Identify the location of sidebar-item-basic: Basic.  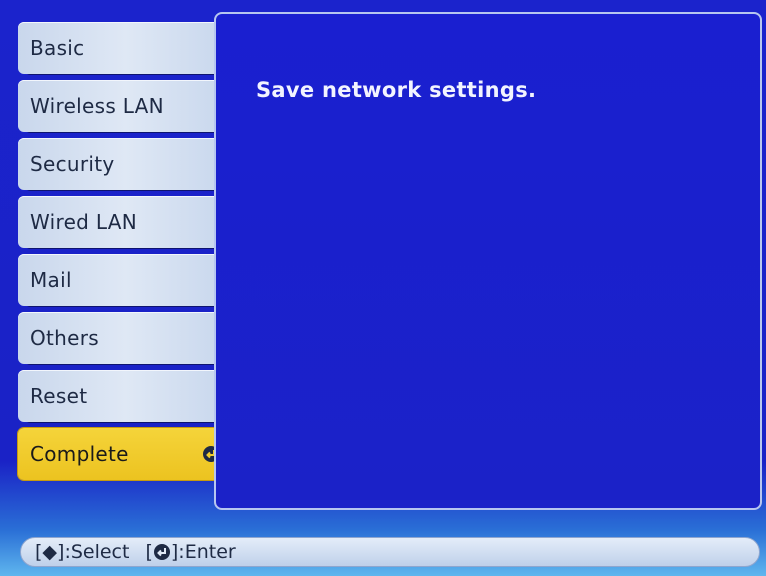
(116, 48).